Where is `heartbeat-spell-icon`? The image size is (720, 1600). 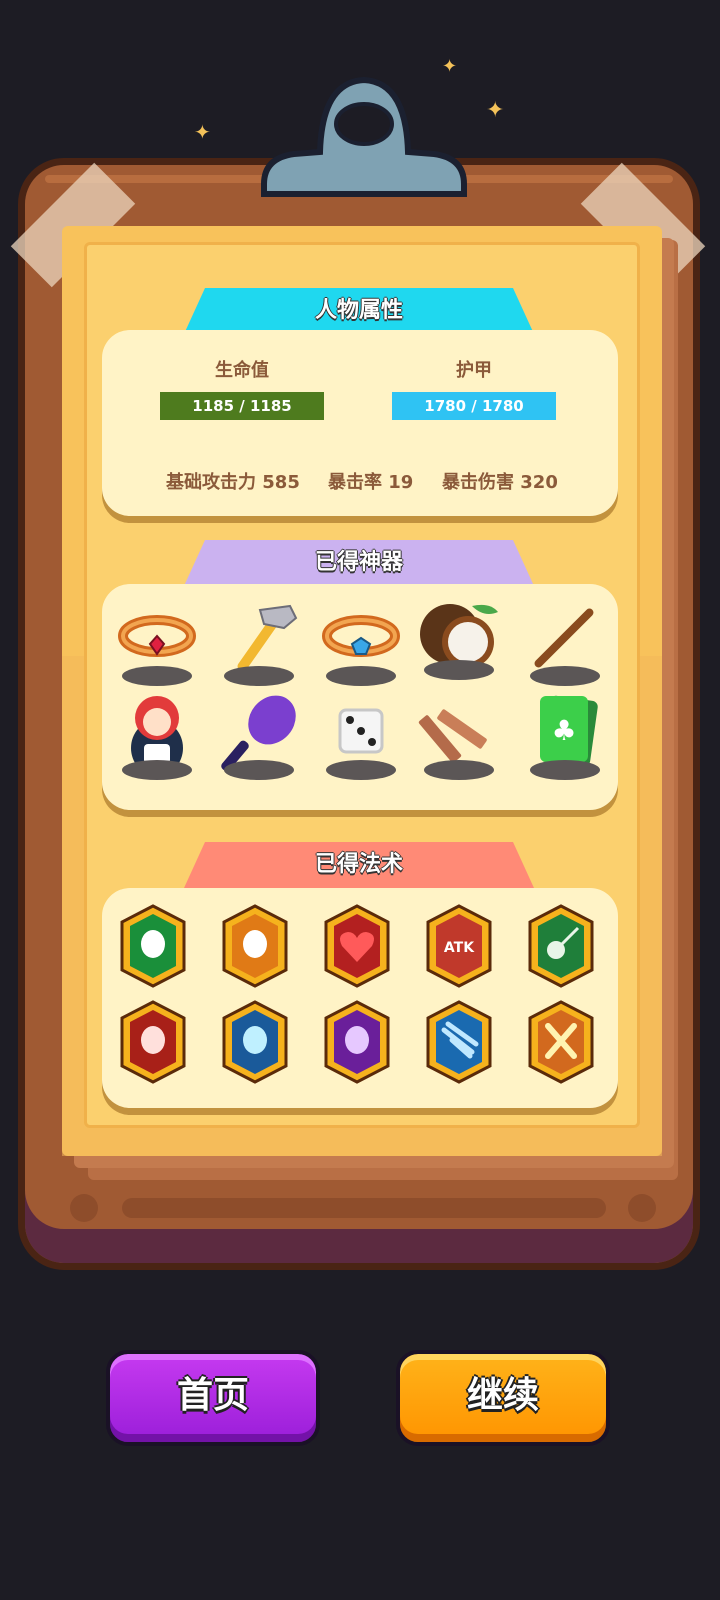 heartbeat-spell-icon is located at coordinates (357, 946).